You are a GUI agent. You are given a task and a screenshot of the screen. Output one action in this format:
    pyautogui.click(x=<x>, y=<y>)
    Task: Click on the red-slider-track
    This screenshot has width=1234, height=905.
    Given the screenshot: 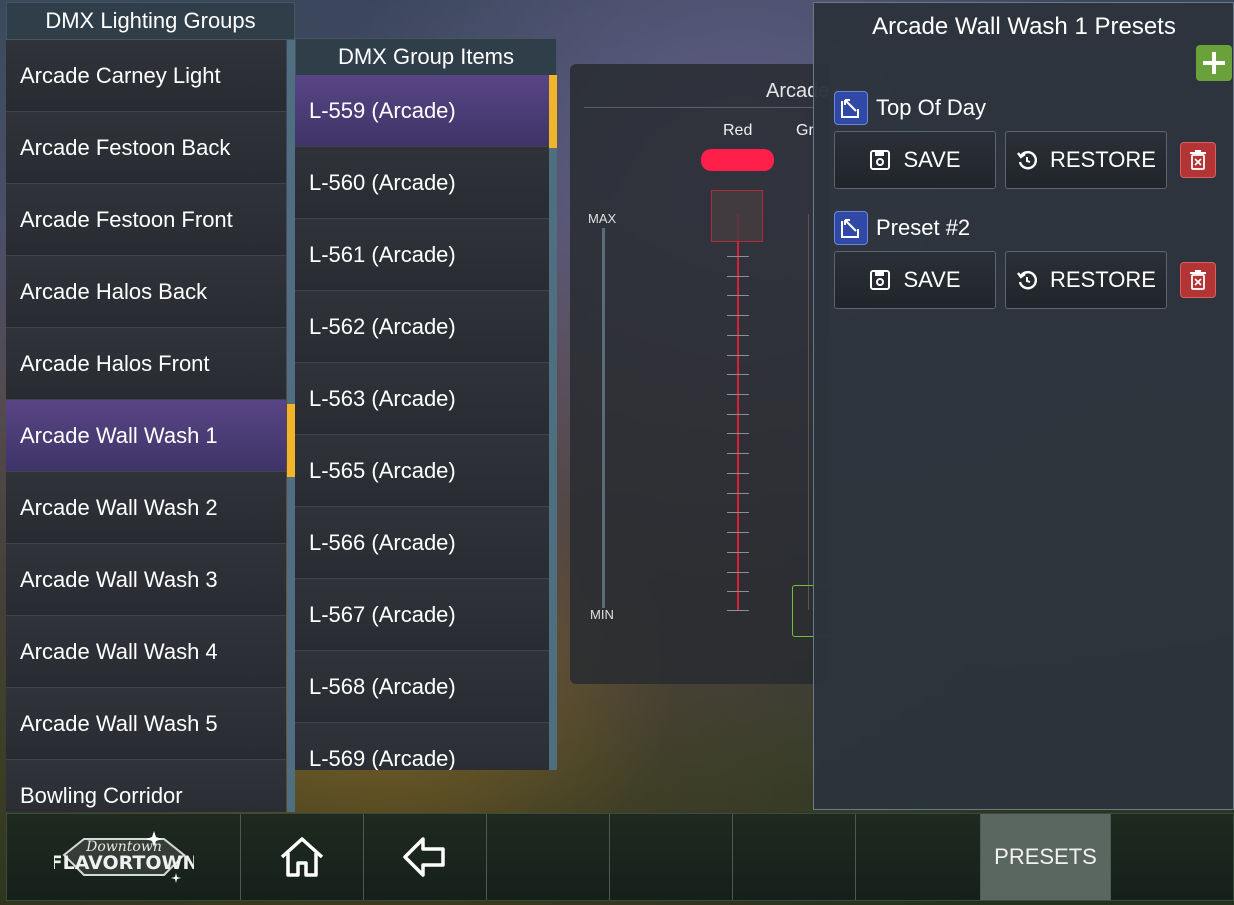 What is the action you would take?
    pyautogui.click(x=738, y=412)
    